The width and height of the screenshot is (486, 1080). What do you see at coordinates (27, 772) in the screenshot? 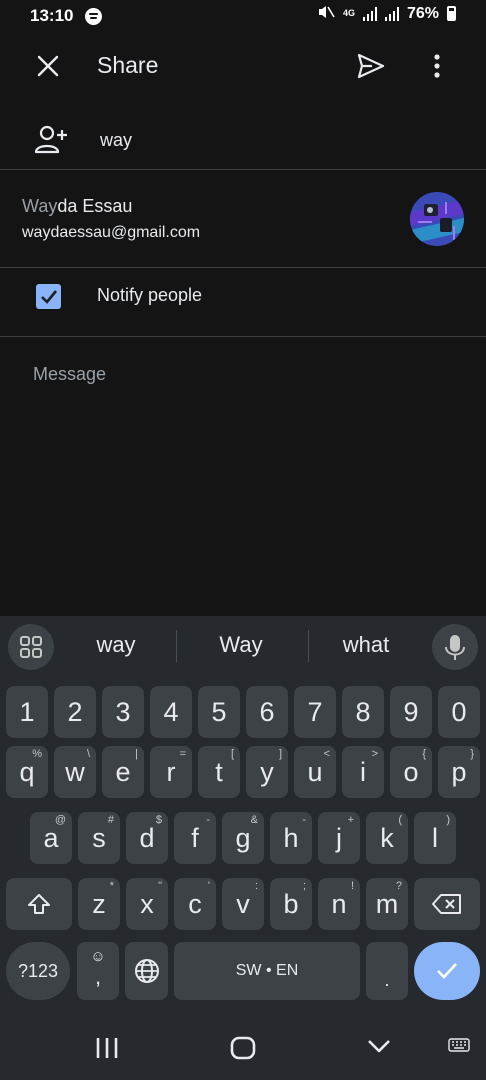
I see `letter-key: q%` at bounding box center [27, 772].